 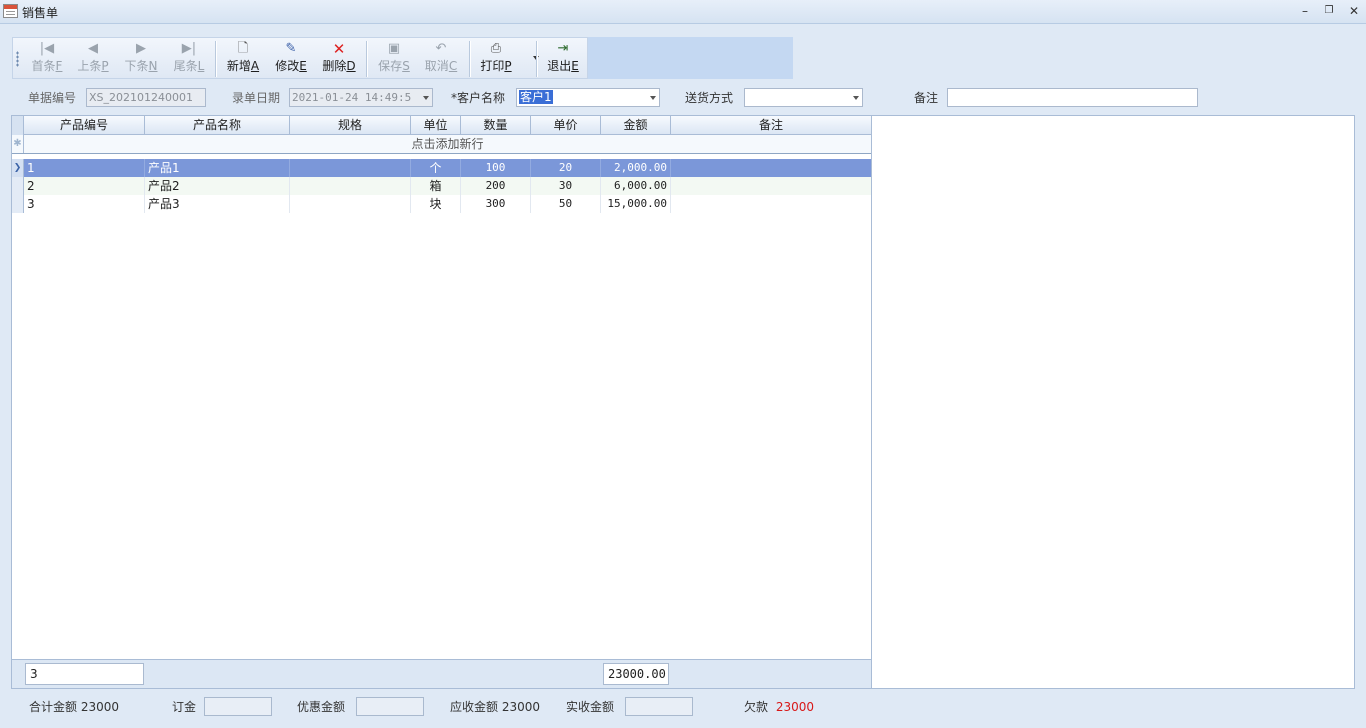 What do you see at coordinates (683, 12) in the screenshot?
I see `title-bar: 销售单 – ❐ ✕` at bounding box center [683, 12].